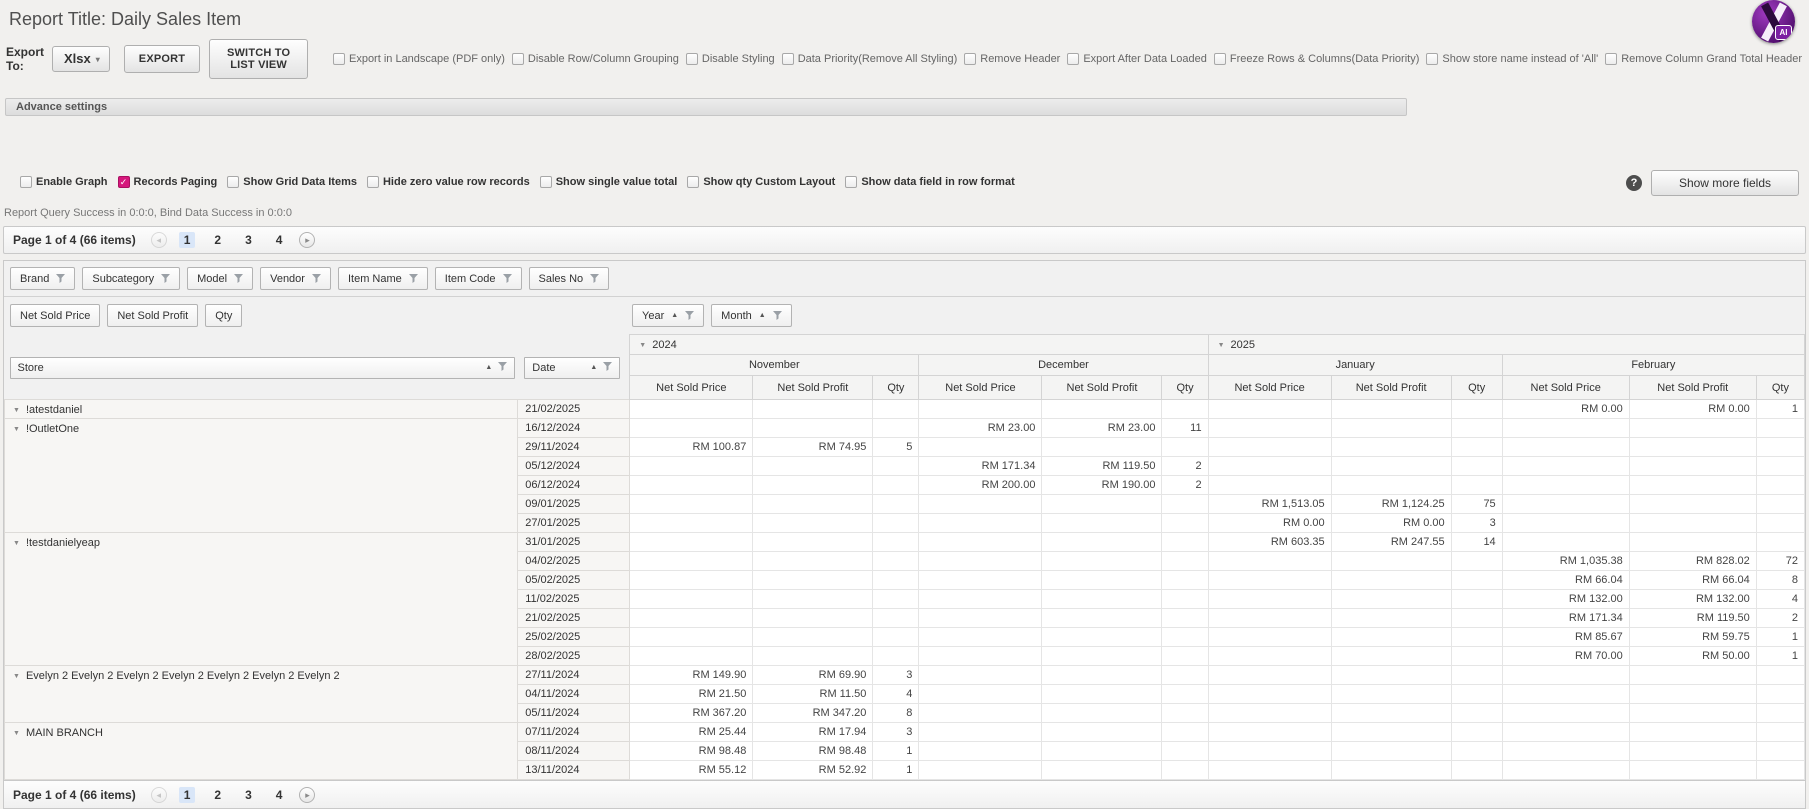  I want to click on store-group-cell: ▼ !atestdaniel, so click(261, 409).